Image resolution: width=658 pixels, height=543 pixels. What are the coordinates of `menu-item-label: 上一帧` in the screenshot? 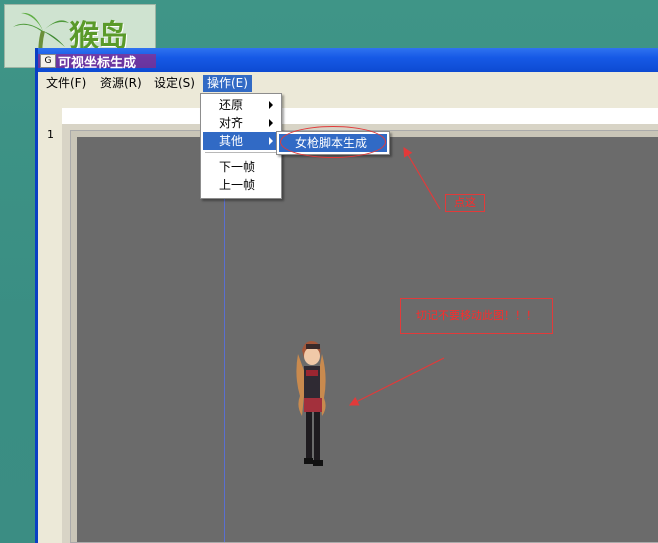 It's located at (237, 185).